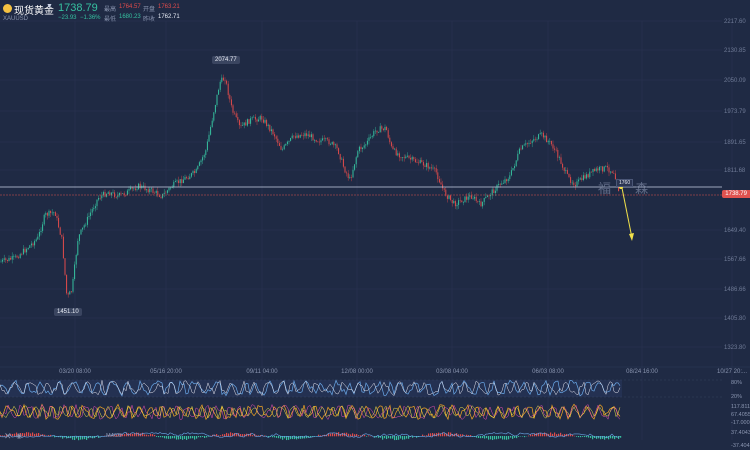  Describe the element at coordinates (735, 260) in the screenshot. I see `price-axis-label: 1567.66` at that location.